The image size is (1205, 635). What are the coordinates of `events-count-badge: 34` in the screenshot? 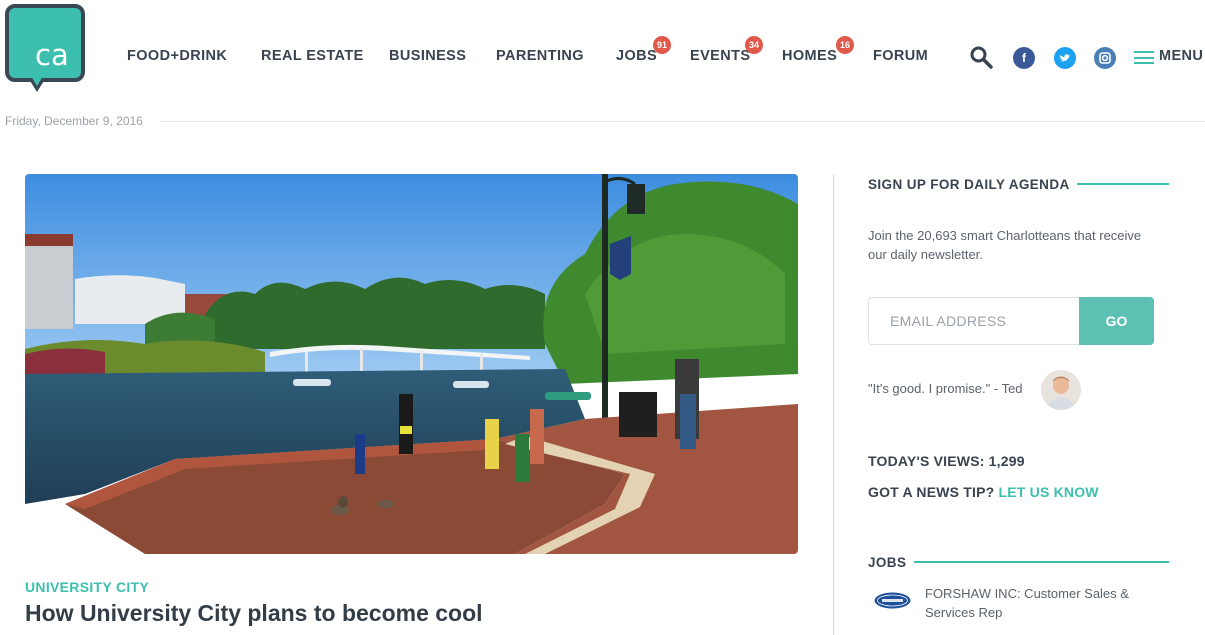 It's located at (754, 45).